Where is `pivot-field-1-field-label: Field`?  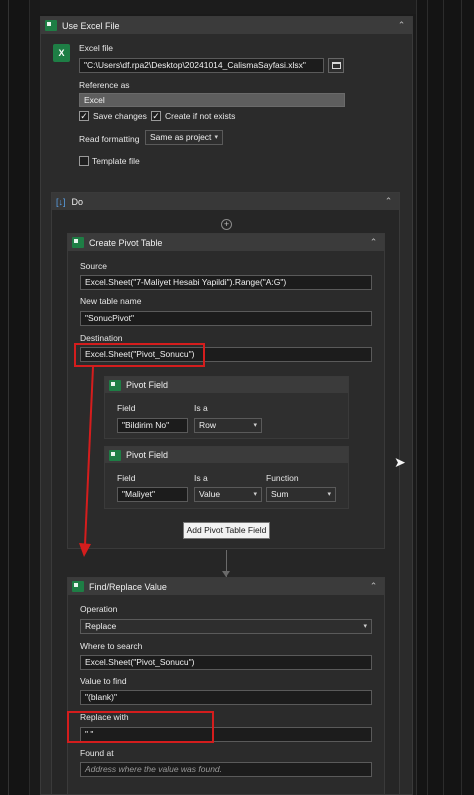
pivot-field-1-field-label: Field is located at coordinates (126, 408).